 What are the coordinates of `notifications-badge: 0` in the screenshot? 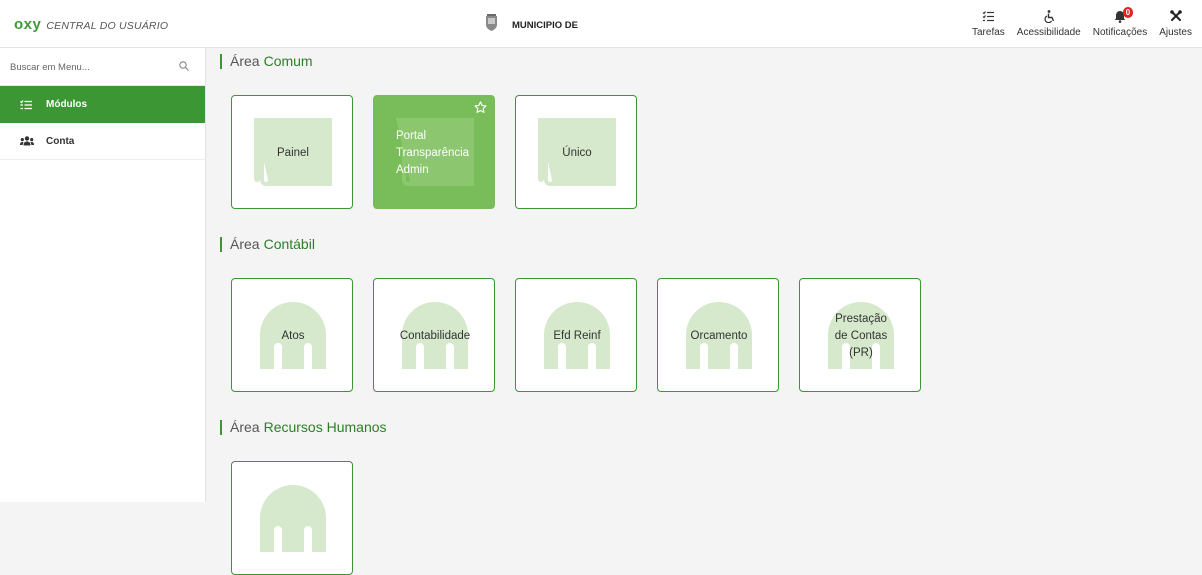 It's located at (1127, 12).